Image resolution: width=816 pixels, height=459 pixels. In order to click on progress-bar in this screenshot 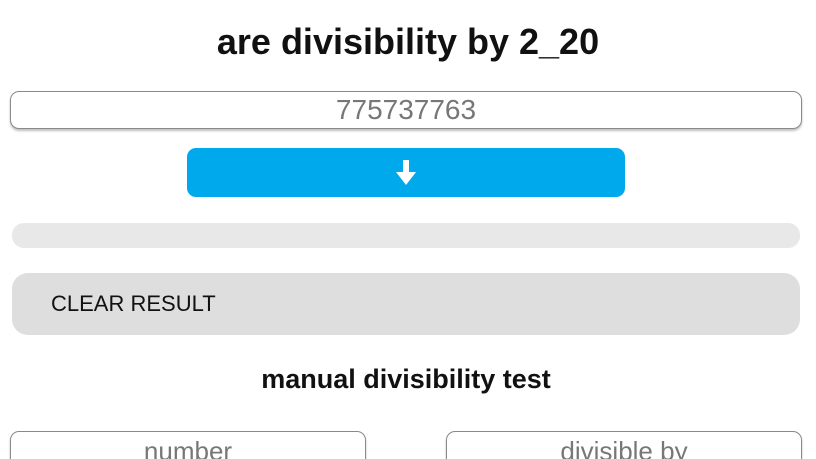, I will do `click(406, 235)`.